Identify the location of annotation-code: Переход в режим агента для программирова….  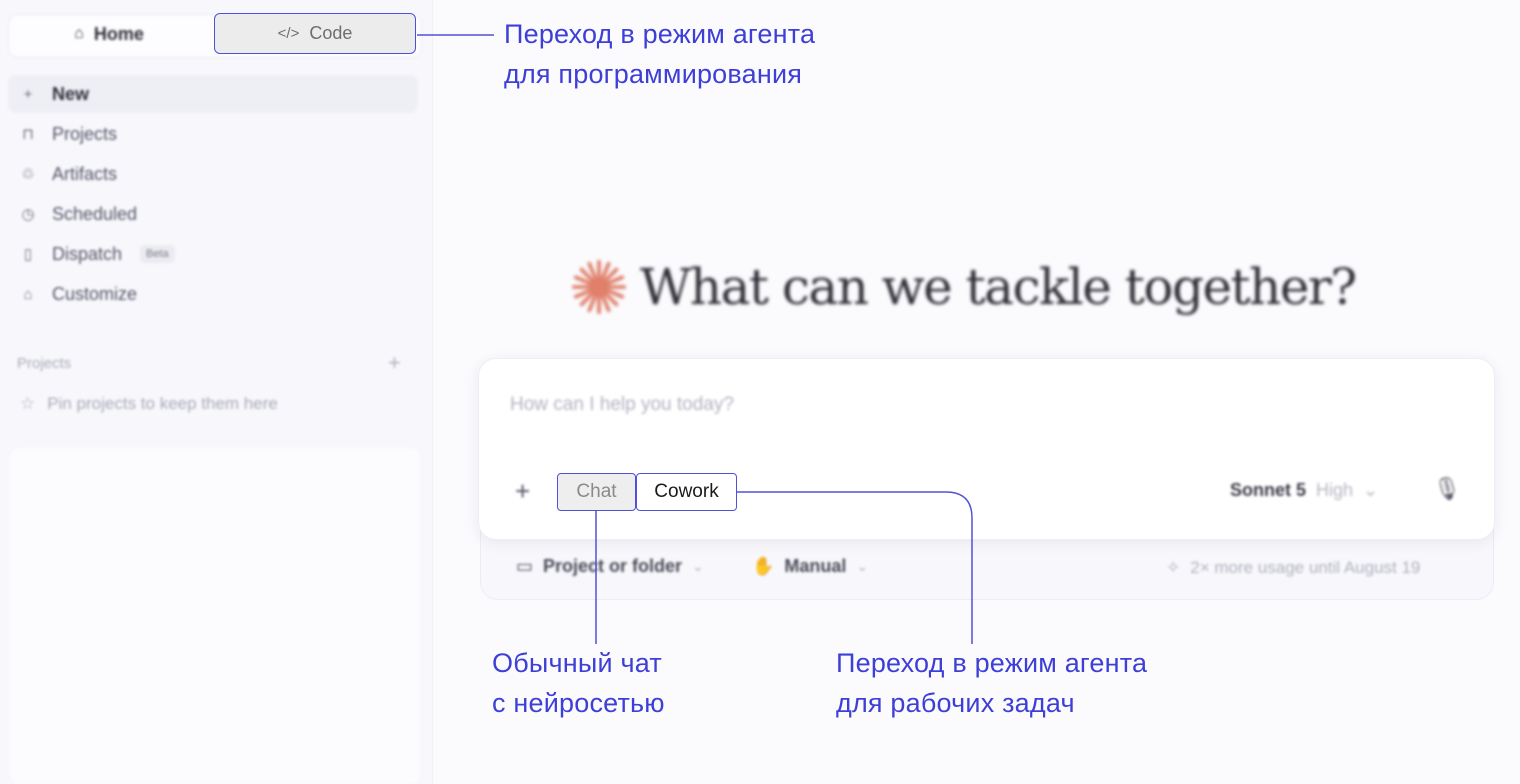
(660, 54).